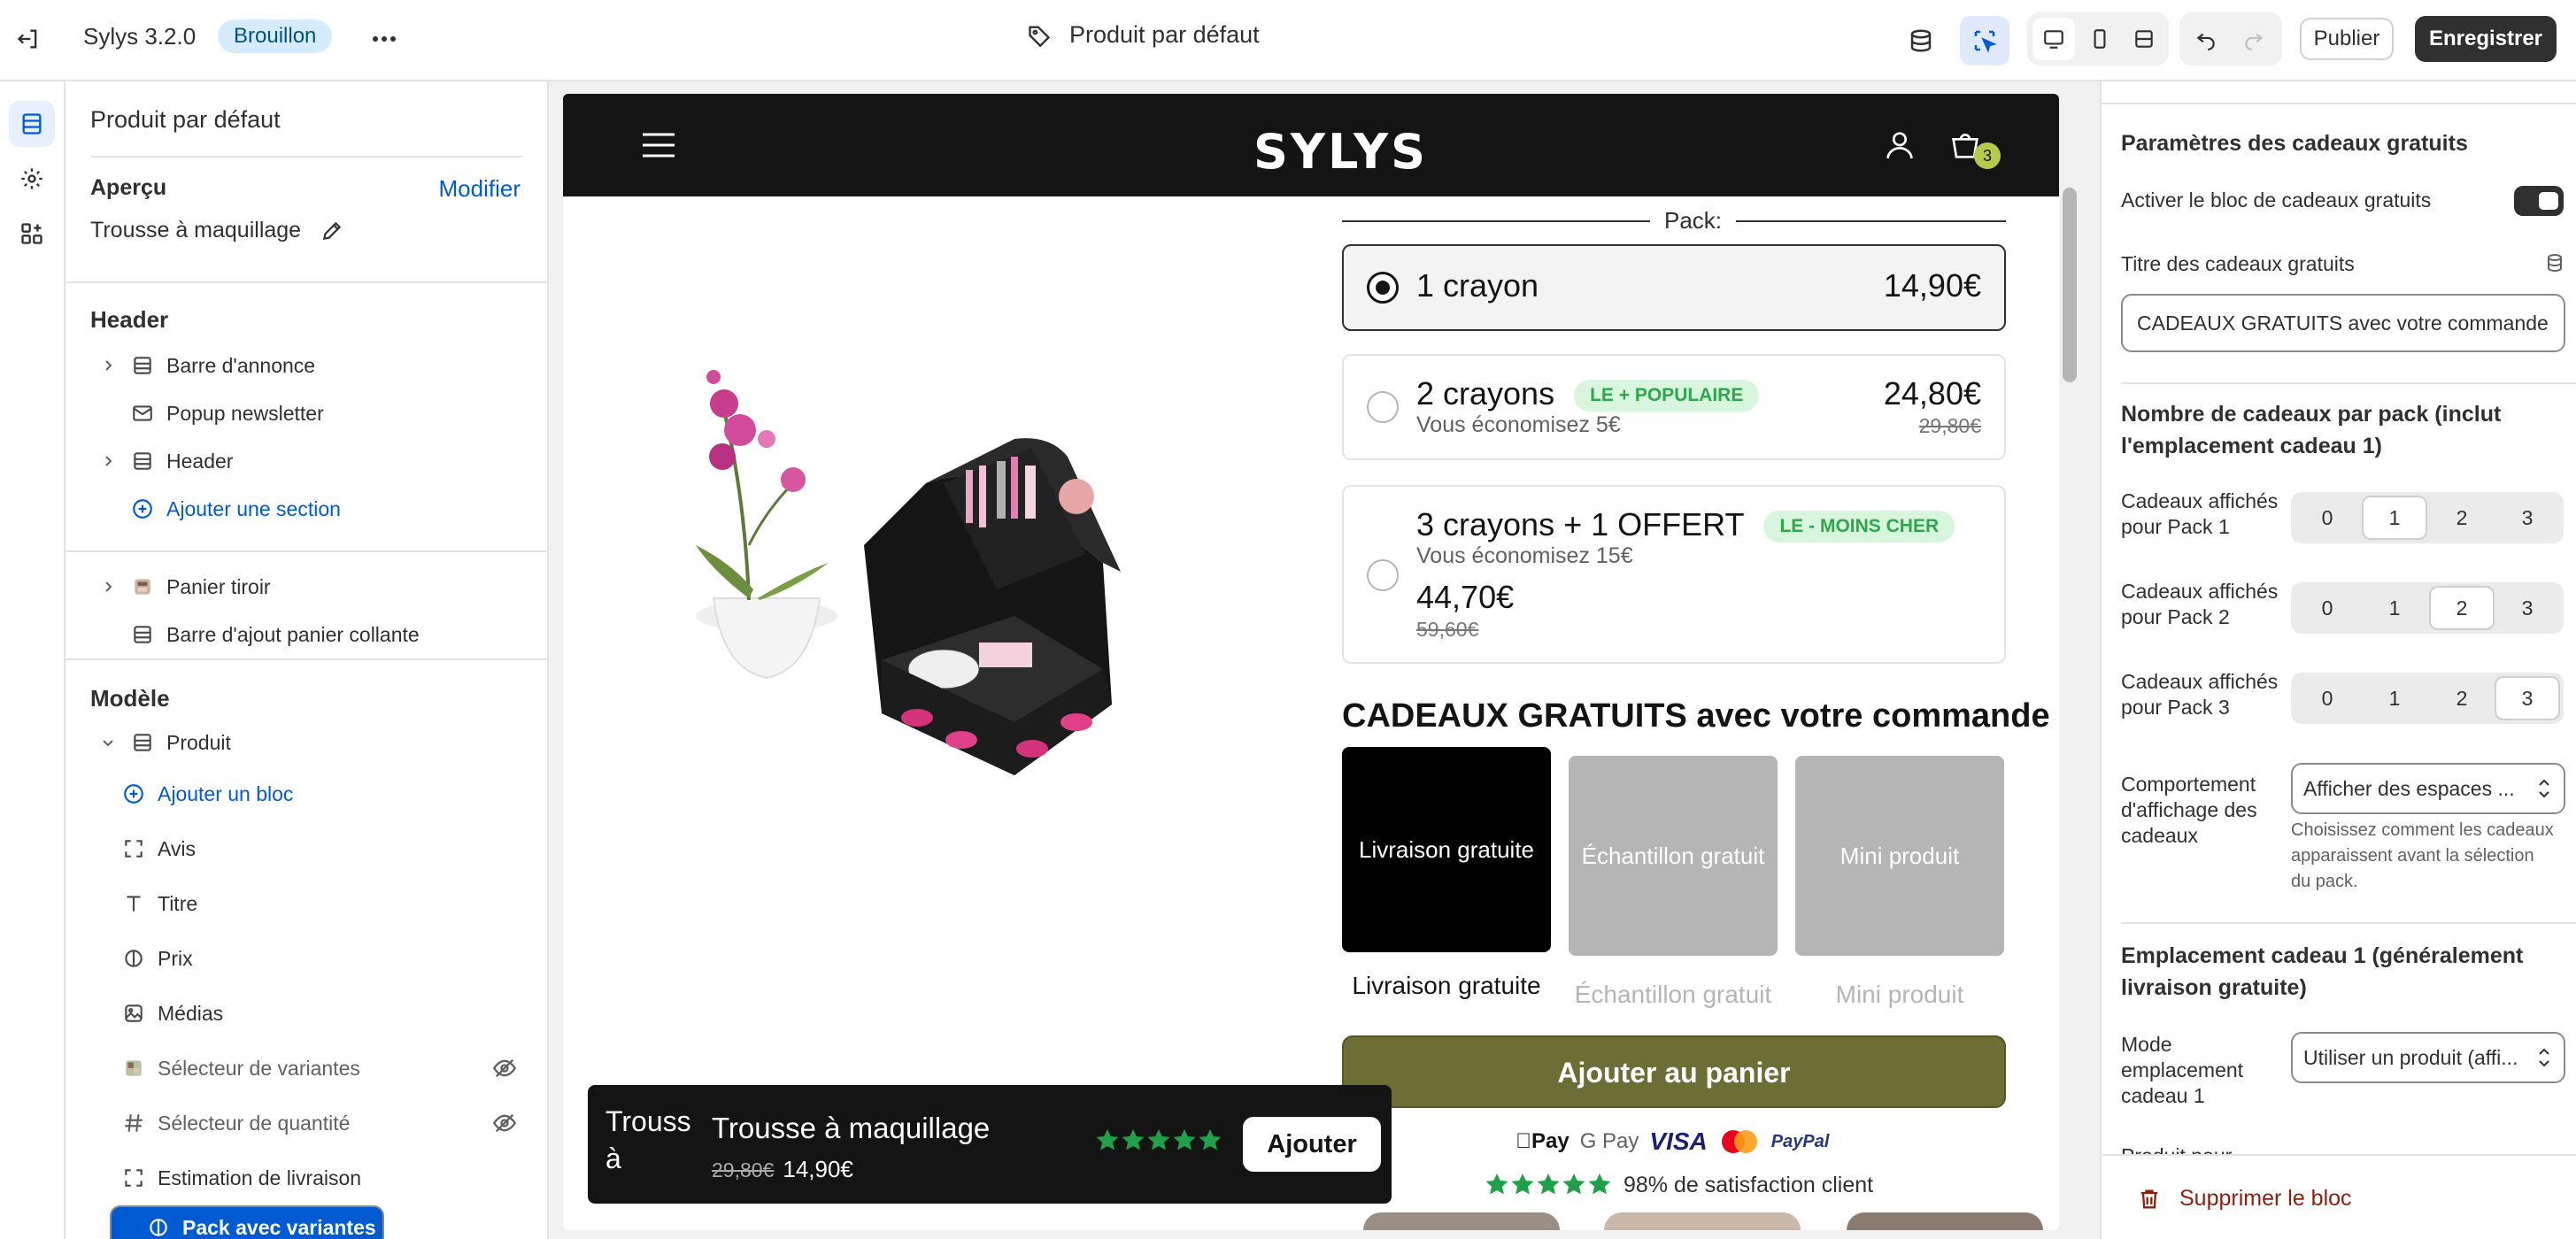  I want to click on menu-icon, so click(658, 145).